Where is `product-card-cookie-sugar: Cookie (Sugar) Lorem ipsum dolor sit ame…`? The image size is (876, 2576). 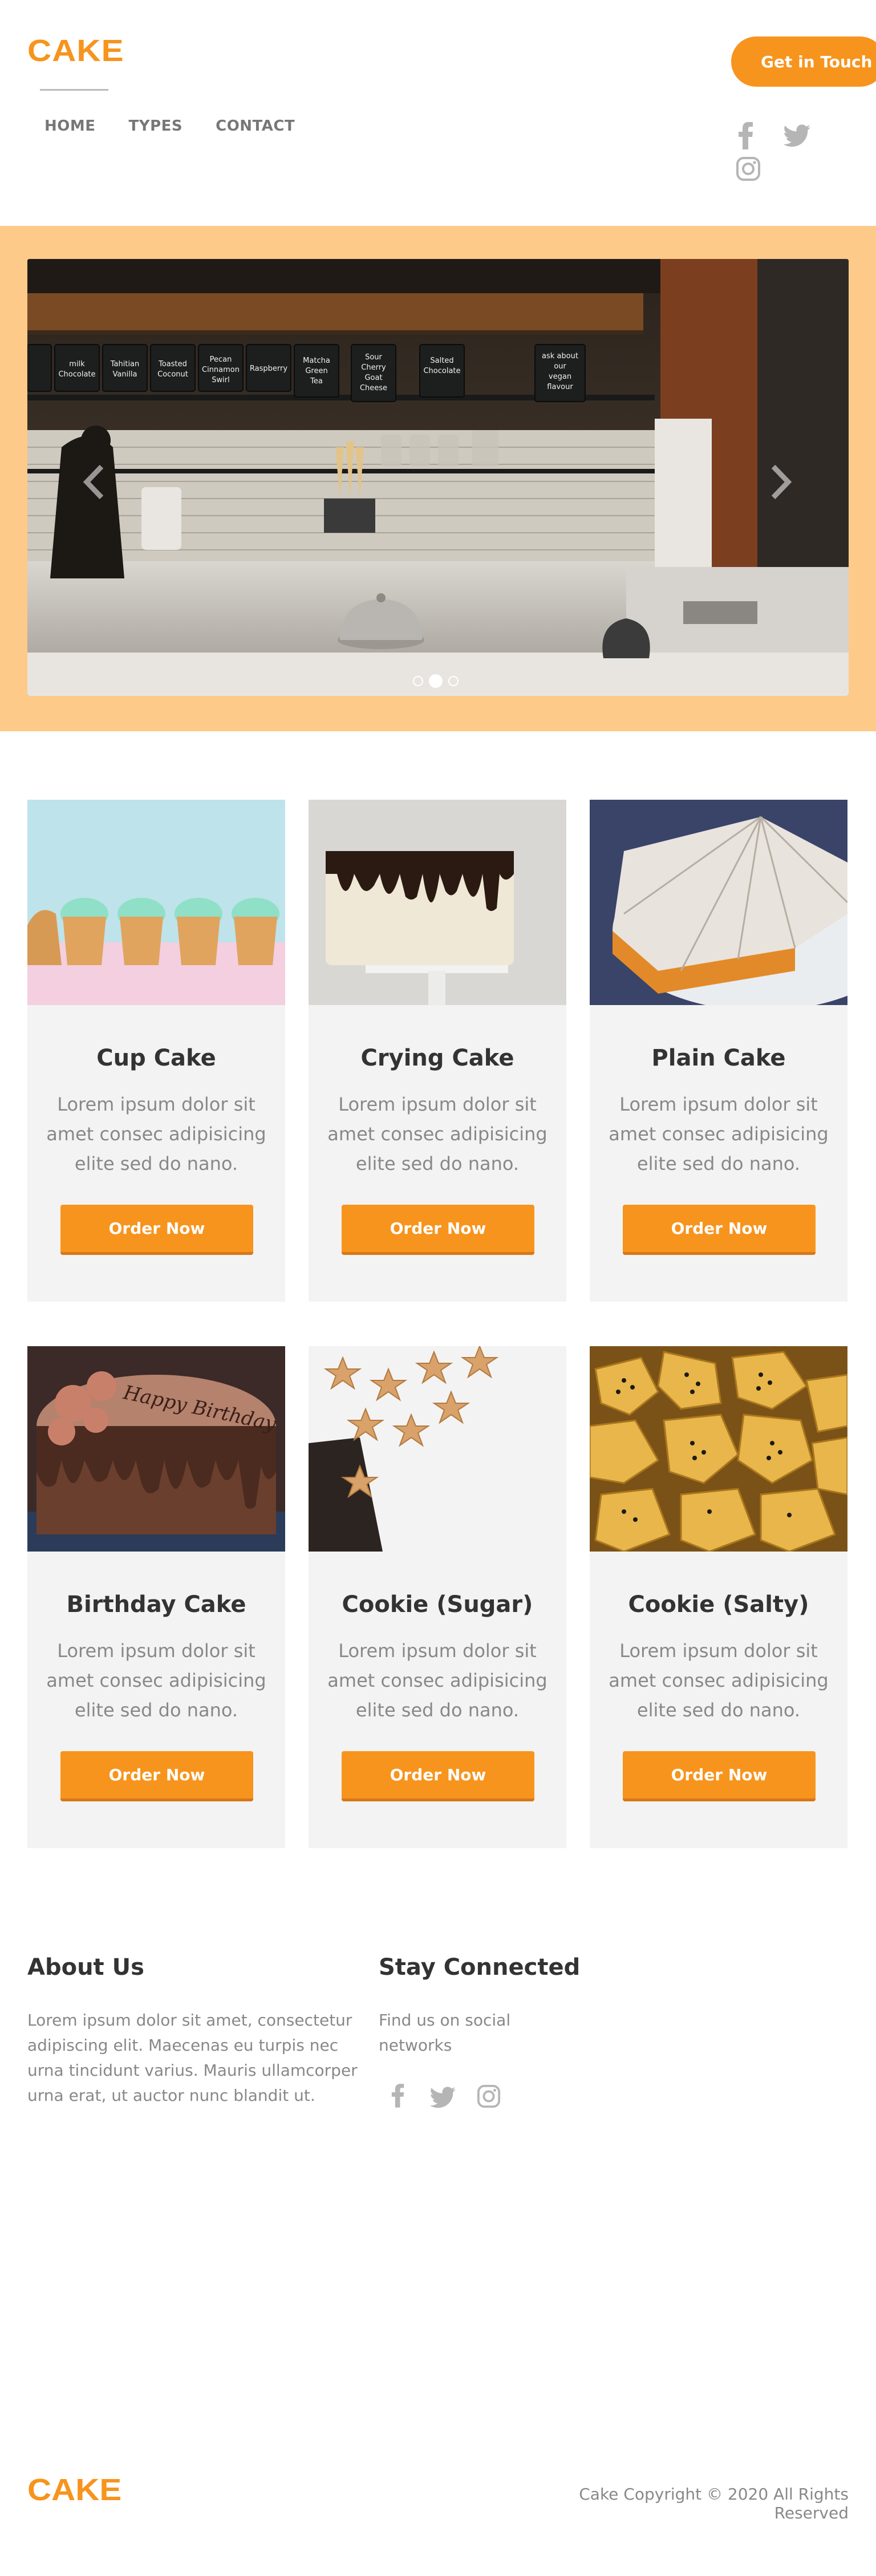
product-card-cookie-sugar: Cookie (Sugar) Lorem ipsum dolor sit ame… is located at coordinates (437, 1597).